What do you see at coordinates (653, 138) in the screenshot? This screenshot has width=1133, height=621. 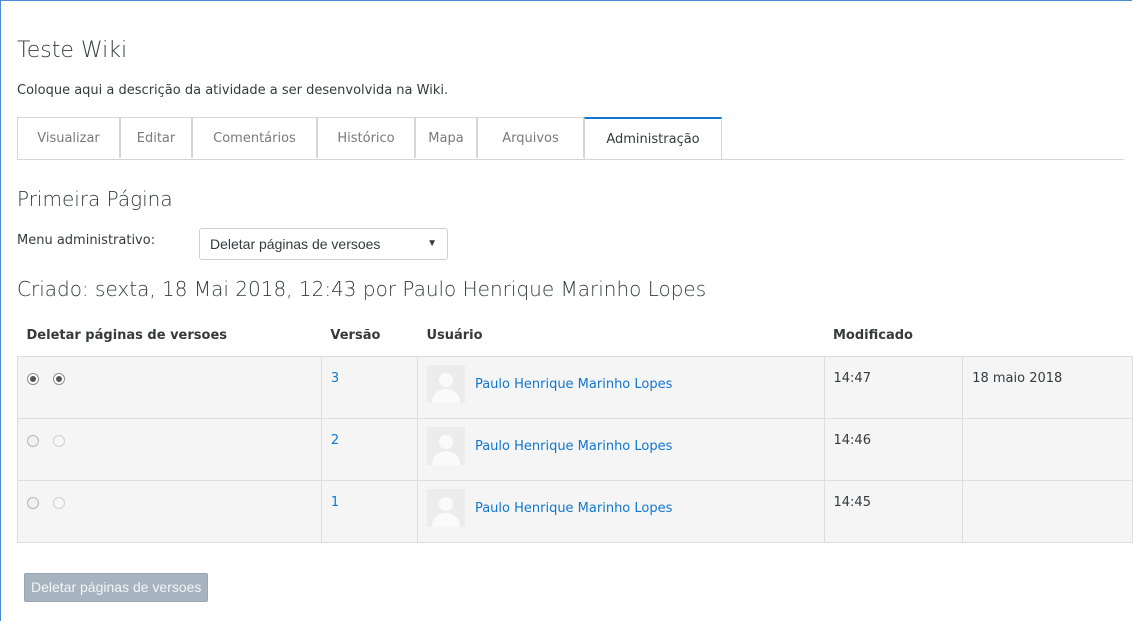 I see `tab-administracao: Administração` at bounding box center [653, 138].